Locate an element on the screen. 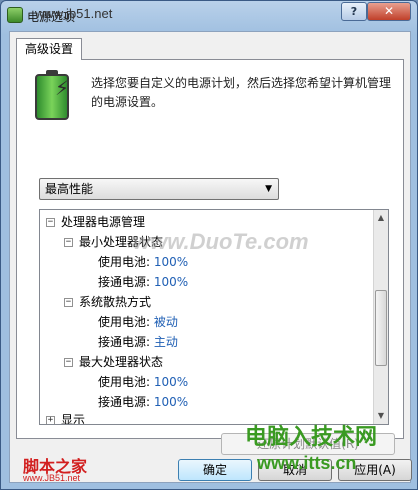 This screenshot has width=418, height=490. tree-item-setting: 接通电源: 主动 is located at coordinates (138, 342).